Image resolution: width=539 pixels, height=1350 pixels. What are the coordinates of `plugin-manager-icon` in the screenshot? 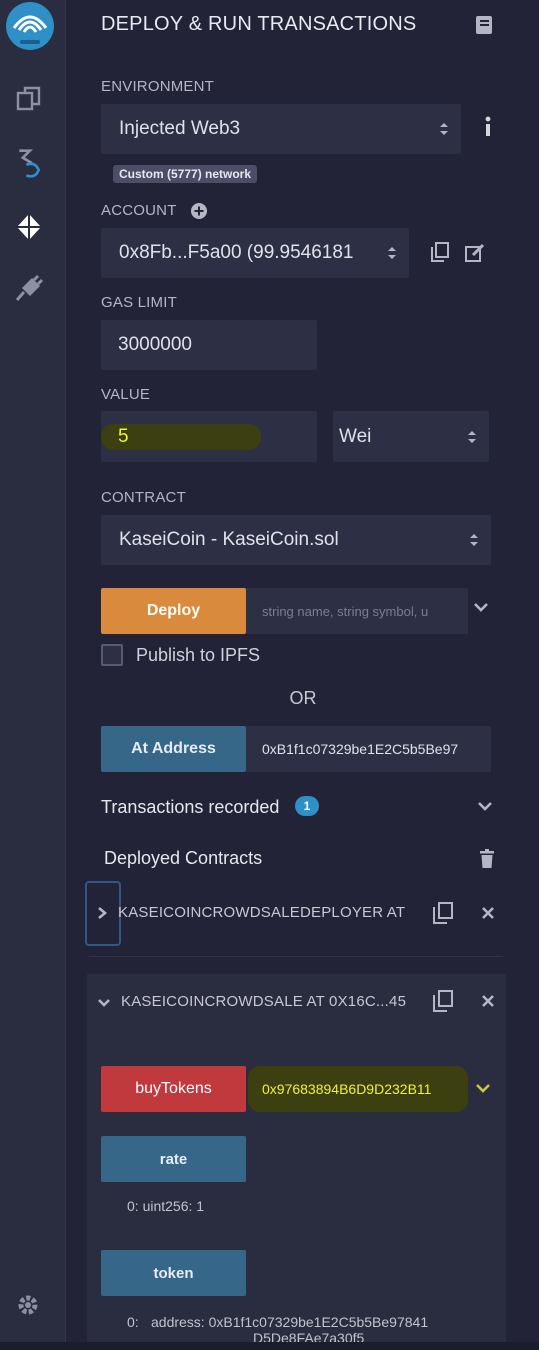 It's located at (29, 289).